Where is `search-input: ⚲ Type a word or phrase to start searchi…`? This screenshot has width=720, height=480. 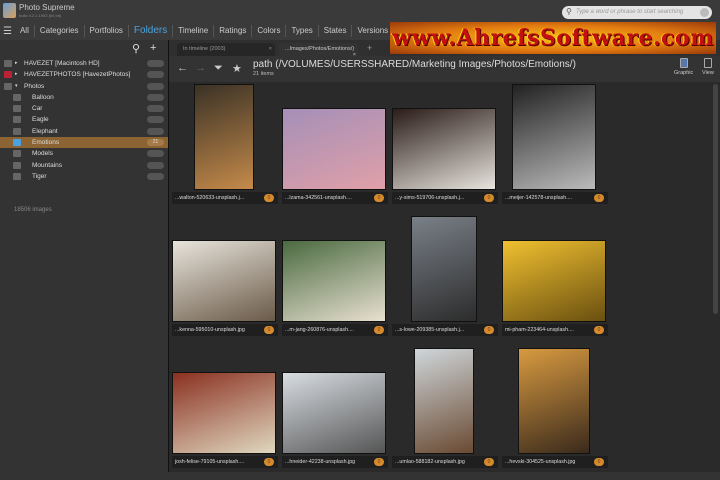
search-input: ⚲ Type a word or phrase to start searchi… is located at coordinates (637, 12).